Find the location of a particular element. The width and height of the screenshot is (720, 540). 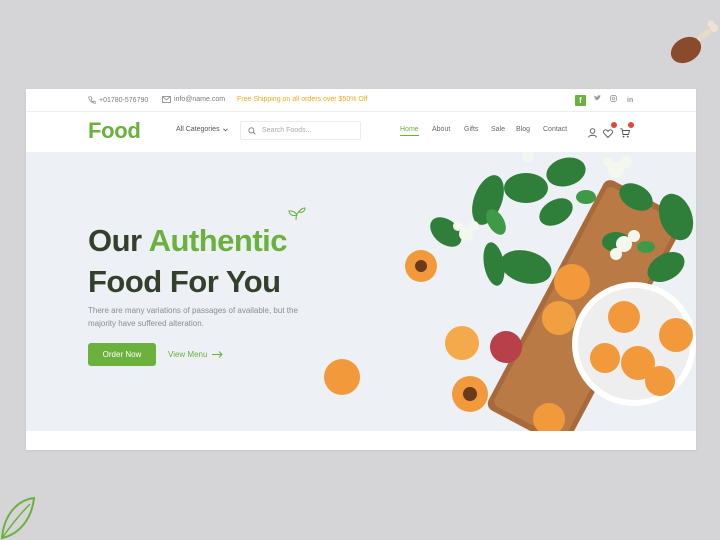

mail-icon is located at coordinates (166, 99).